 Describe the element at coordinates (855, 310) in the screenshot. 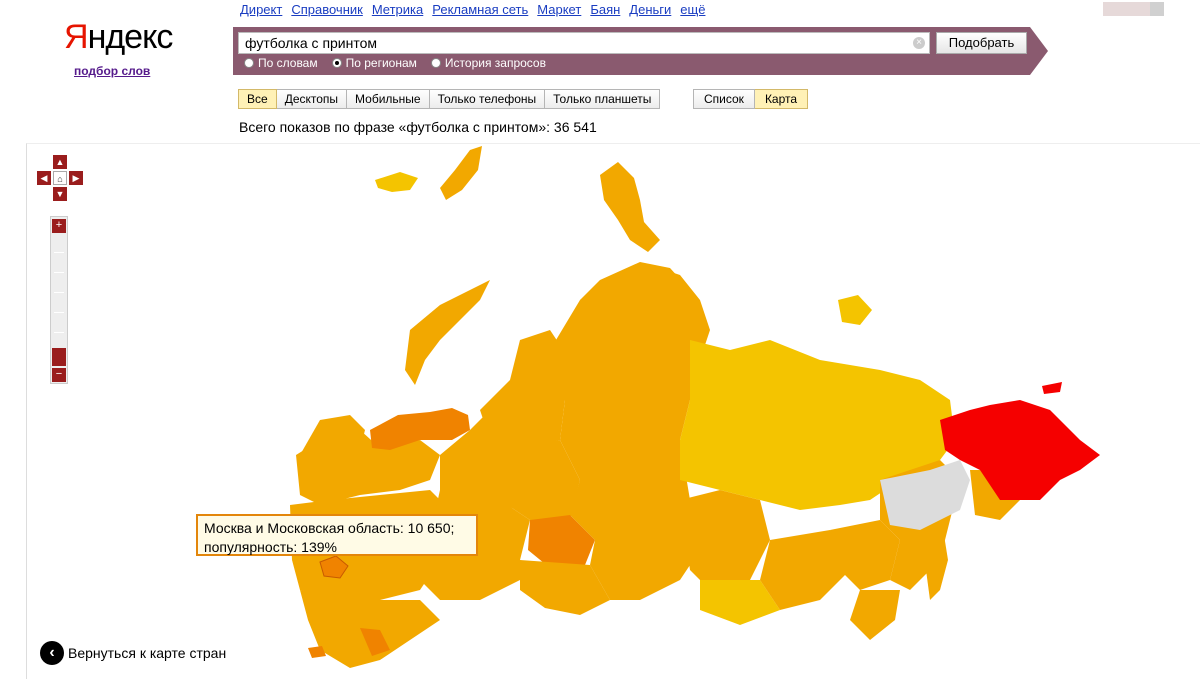

I see `map-region-new-siberian` at that location.